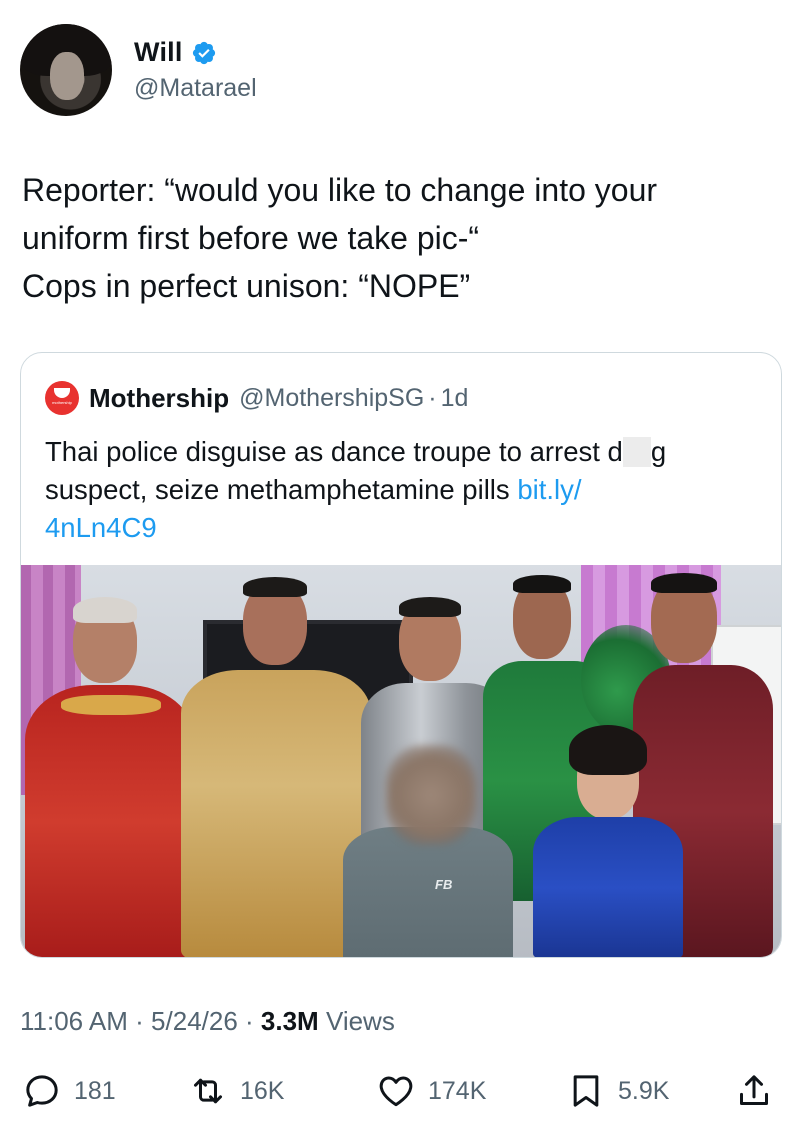  What do you see at coordinates (431, 795) in the screenshot?
I see `blurred-face` at bounding box center [431, 795].